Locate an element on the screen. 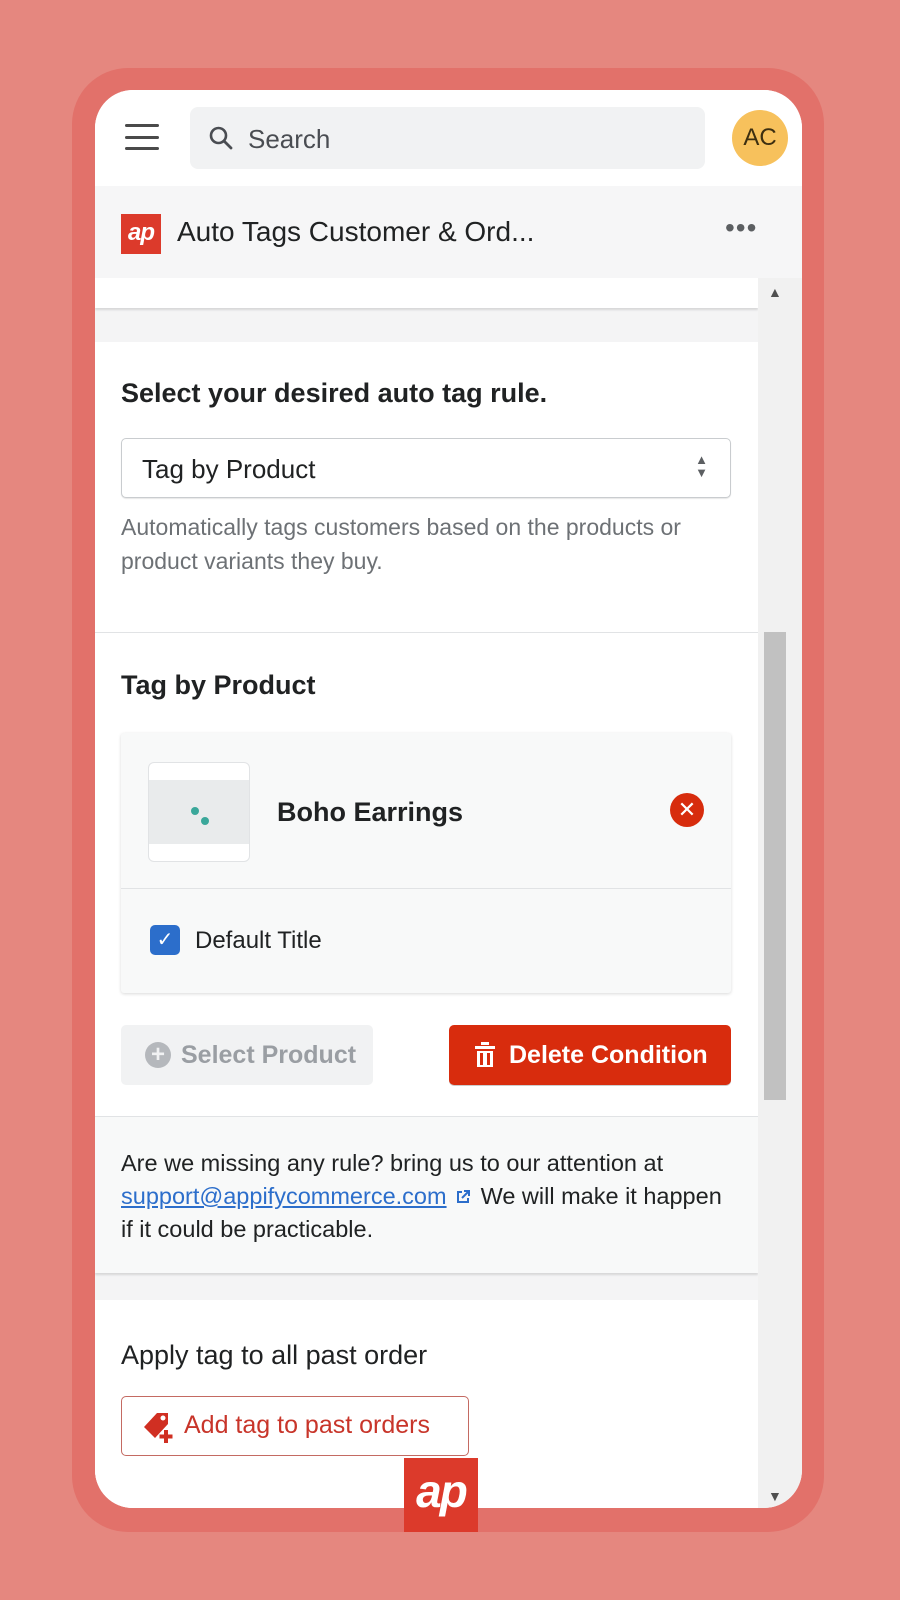 The height and width of the screenshot is (1600, 900). scrollbar: ▲ ▼ is located at coordinates (780, 893).